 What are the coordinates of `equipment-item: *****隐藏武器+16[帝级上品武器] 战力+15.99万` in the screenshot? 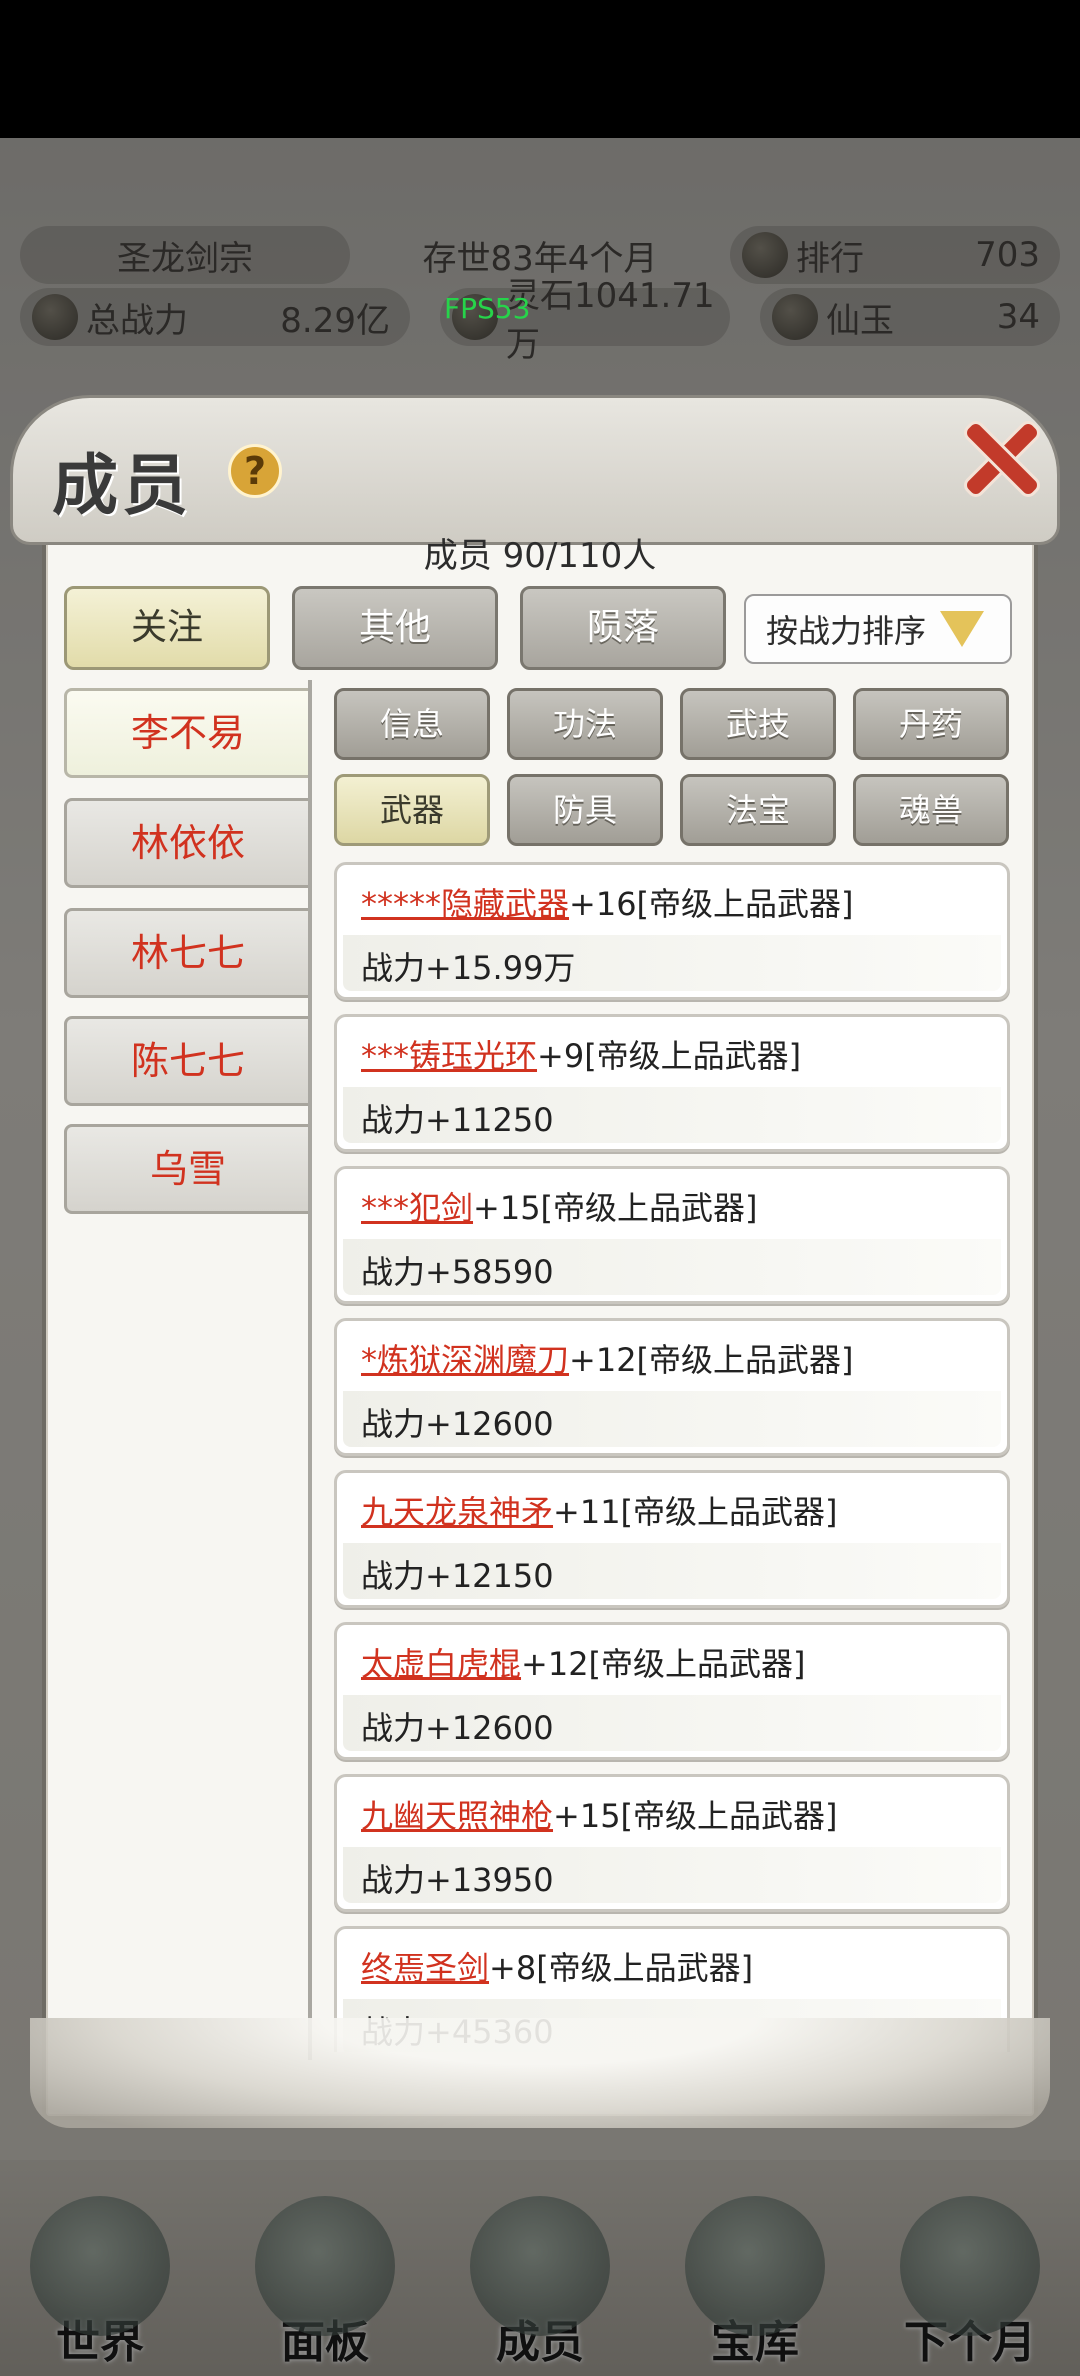 It's located at (672, 931).